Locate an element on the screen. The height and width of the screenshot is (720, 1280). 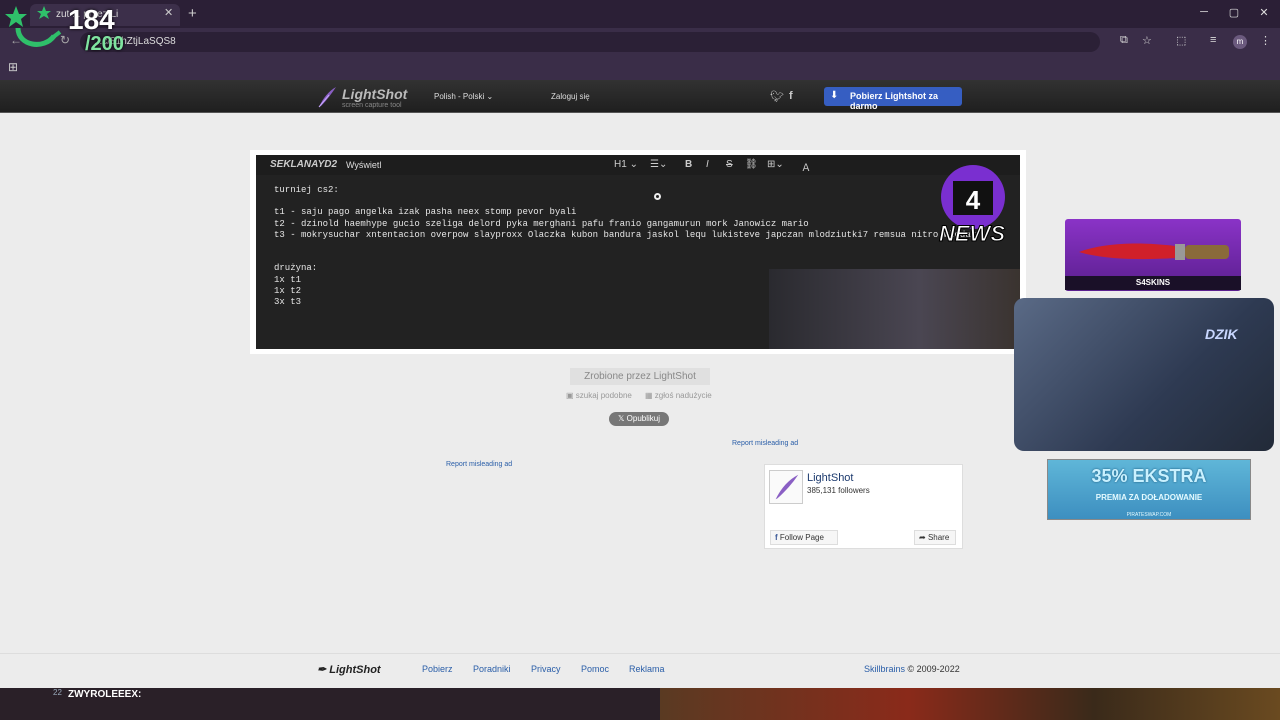
made-by-label: Zrobione przez LightShot is located at coordinates (640, 376).